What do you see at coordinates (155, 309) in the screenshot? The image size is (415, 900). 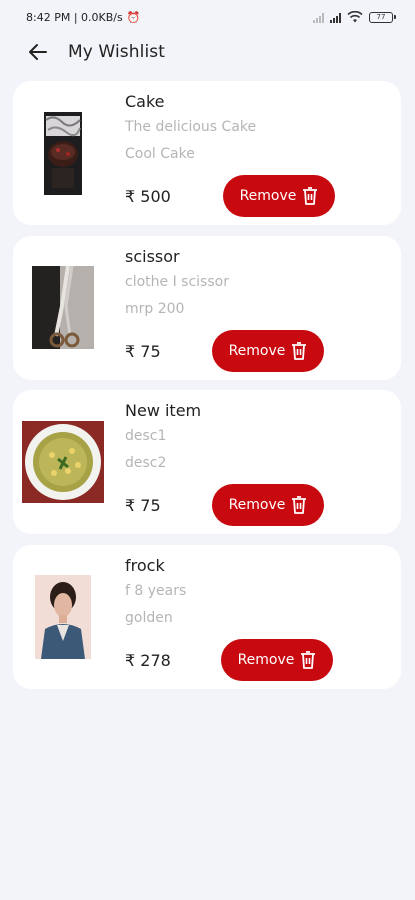 I see `item-subtitle: mrp 200` at bounding box center [155, 309].